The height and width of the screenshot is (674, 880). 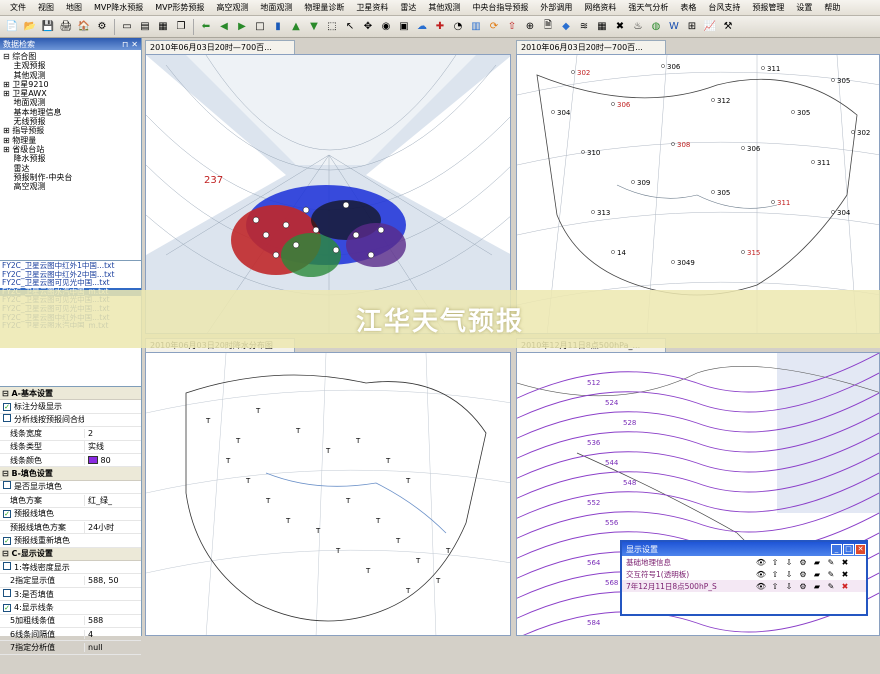 What do you see at coordinates (127, 27) in the screenshot?
I see `layout-1-icon: ▭` at bounding box center [127, 27].